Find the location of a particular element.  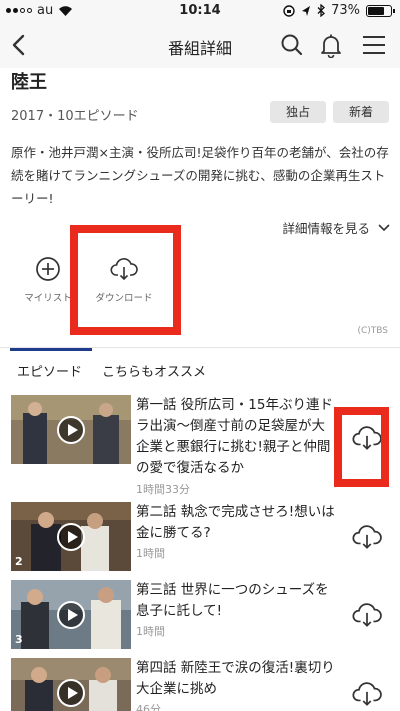

new-badge: 新着 is located at coordinates (361, 112).